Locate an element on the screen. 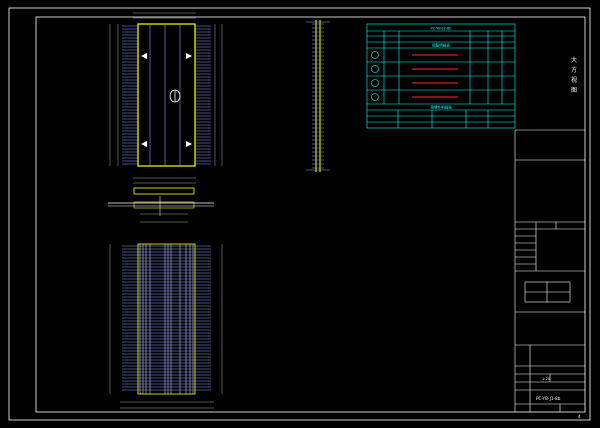  scale-label: 1:20 is located at coordinates (546, 379).